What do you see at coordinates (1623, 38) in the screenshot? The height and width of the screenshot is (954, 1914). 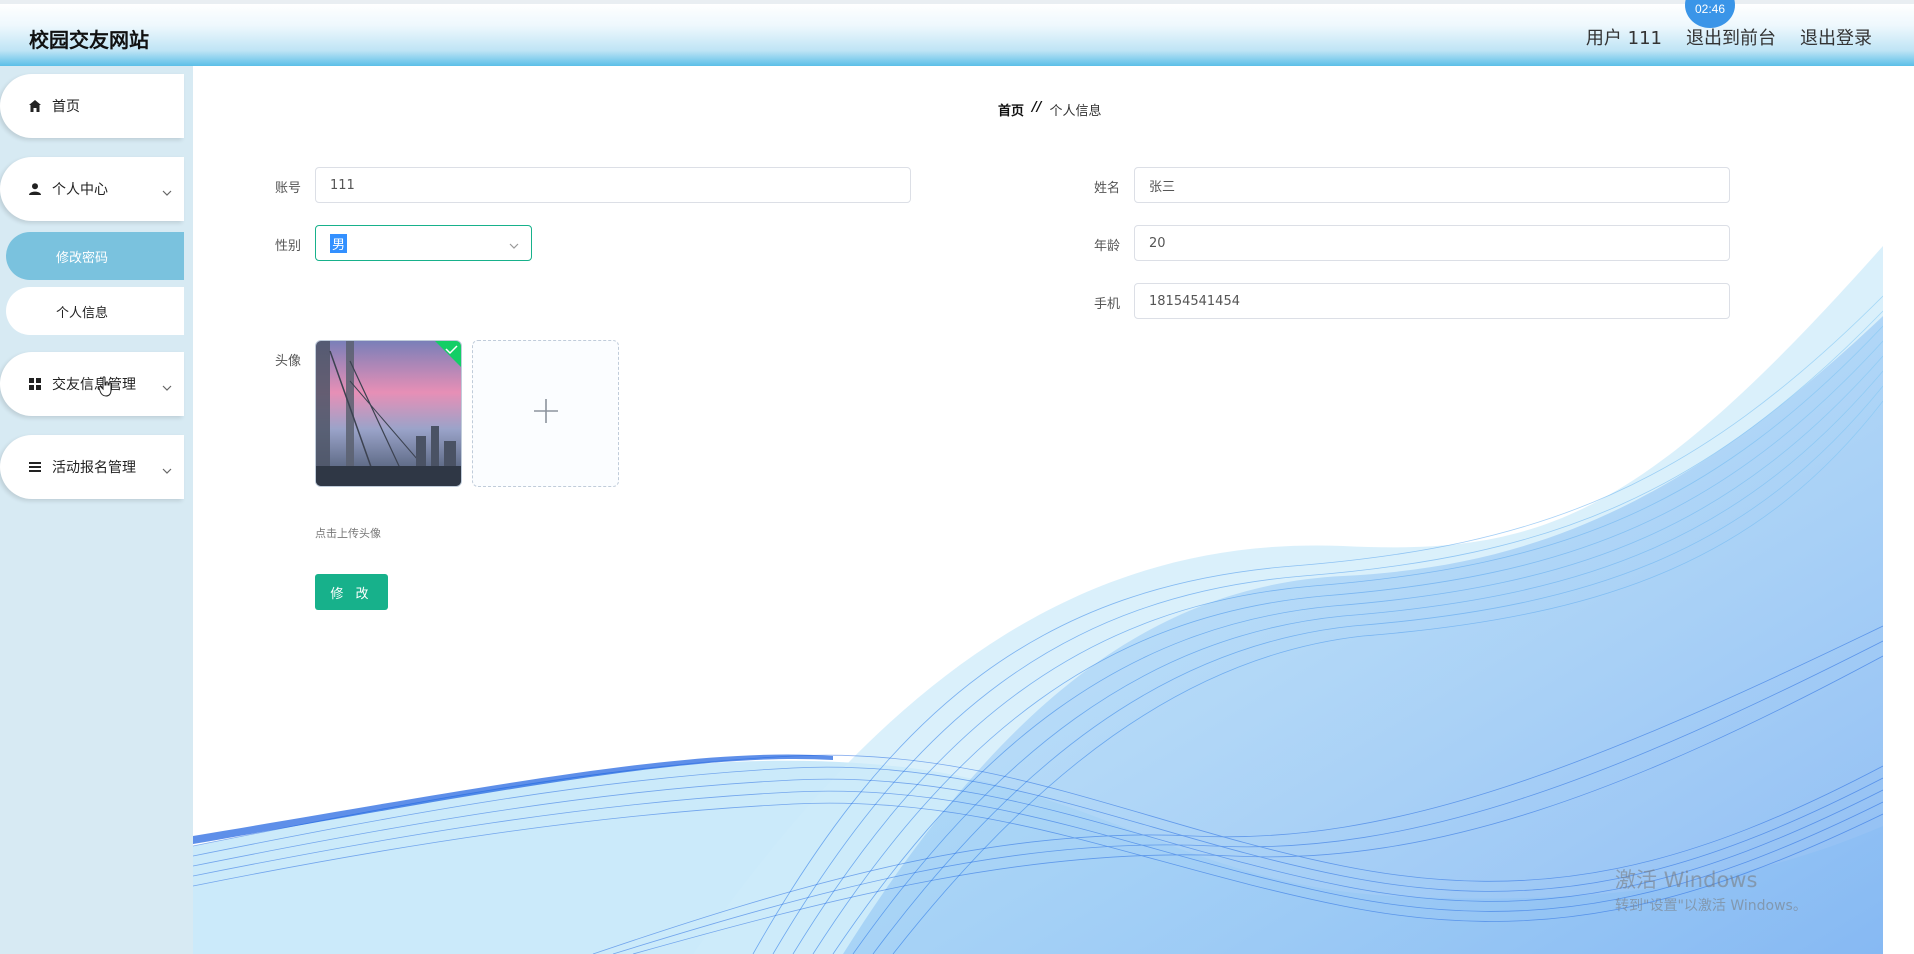 I see `user-label: 用户 111` at bounding box center [1623, 38].